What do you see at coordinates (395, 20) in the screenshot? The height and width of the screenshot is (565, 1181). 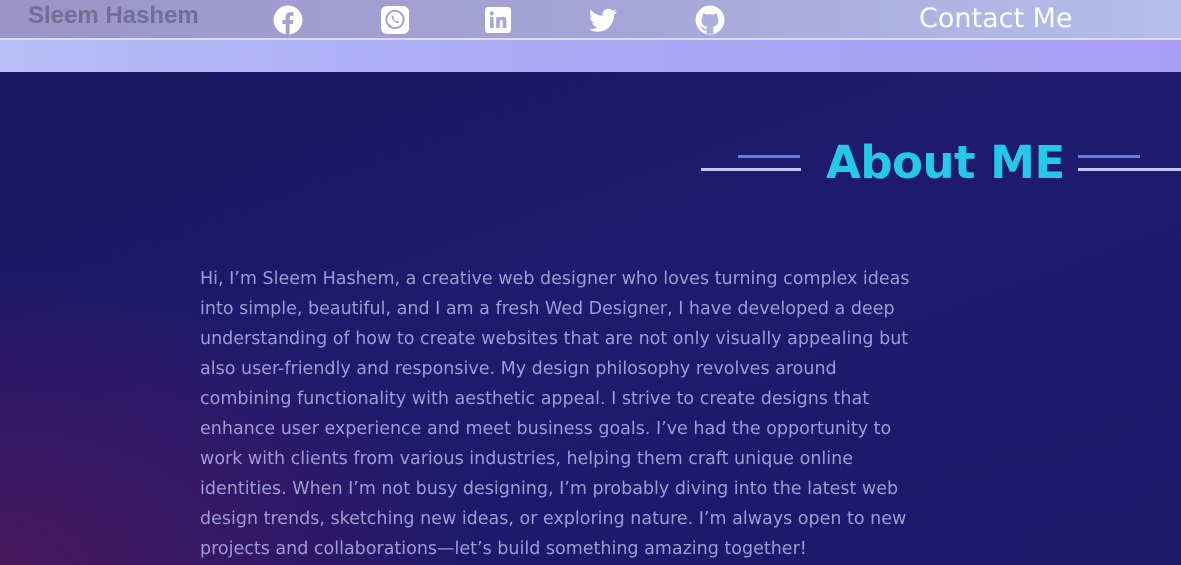 I see `whatsapp-icon` at bounding box center [395, 20].